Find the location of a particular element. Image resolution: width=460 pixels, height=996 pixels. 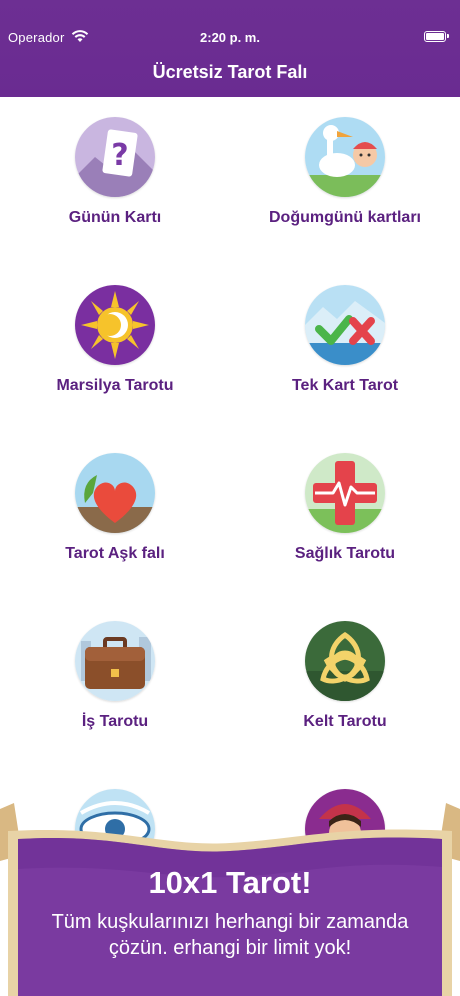

battery-icon is located at coordinates (436, 36).